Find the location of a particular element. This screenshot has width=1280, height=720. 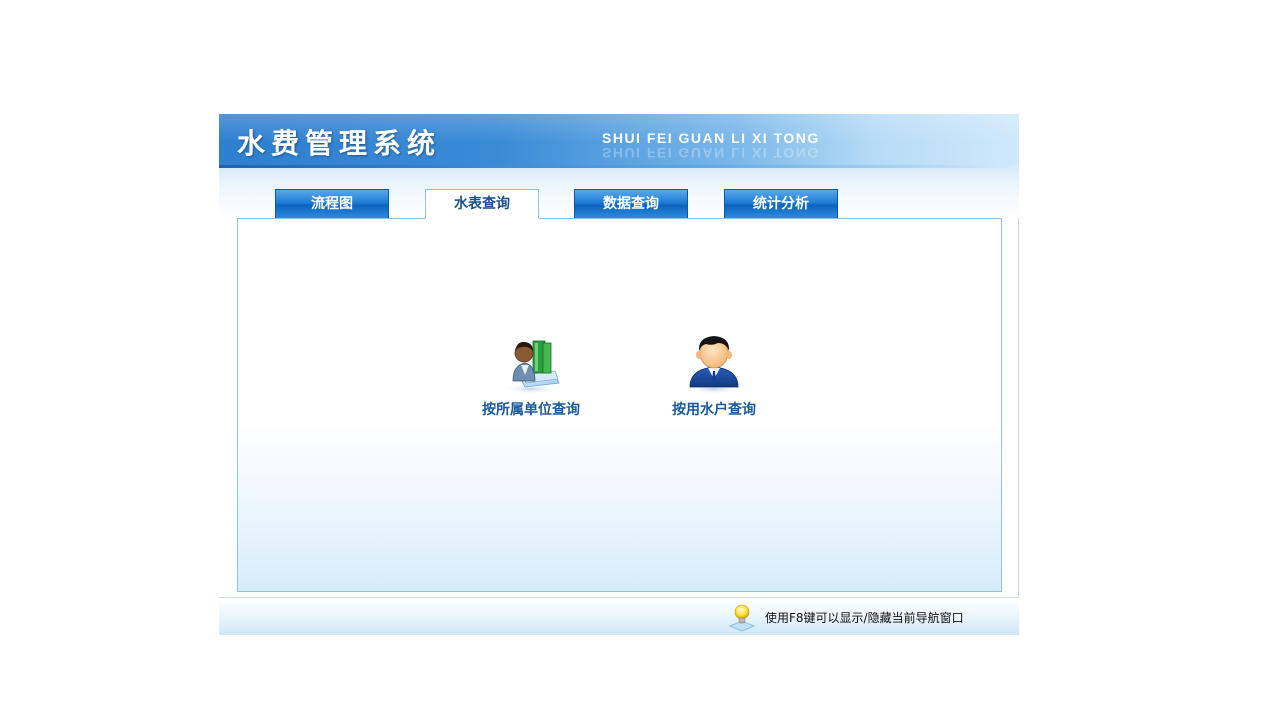

app-title: 水费管理系统 is located at coordinates (339, 143).